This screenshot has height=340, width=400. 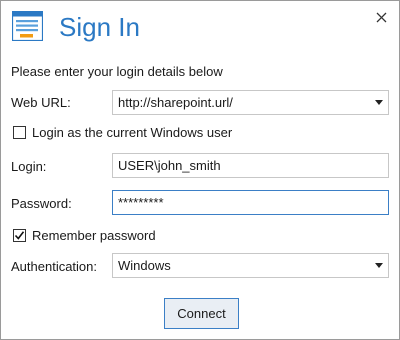 What do you see at coordinates (250, 102) in the screenshot?
I see `web-url-select: http://sharepoint.url/` at bounding box center [250, 102].